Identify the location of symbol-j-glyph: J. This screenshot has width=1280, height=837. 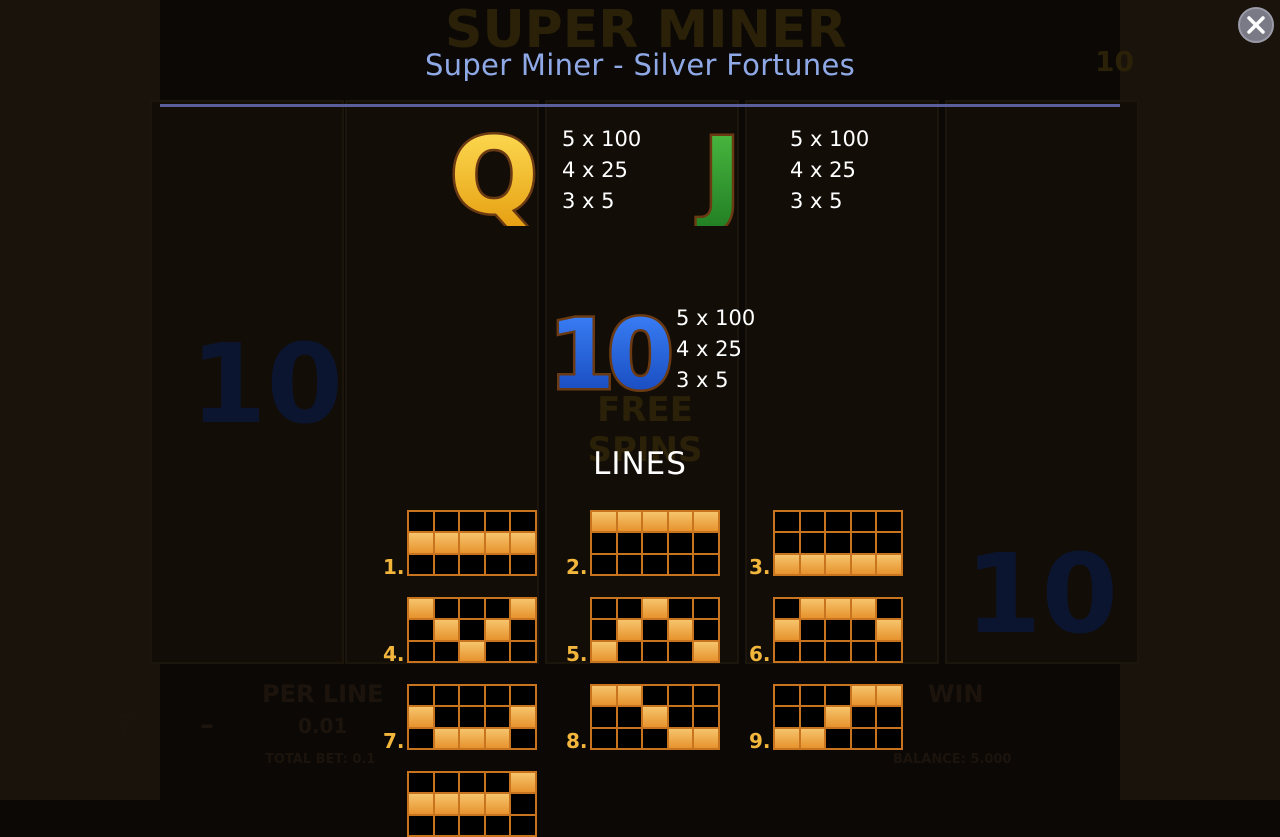
(719, 172).